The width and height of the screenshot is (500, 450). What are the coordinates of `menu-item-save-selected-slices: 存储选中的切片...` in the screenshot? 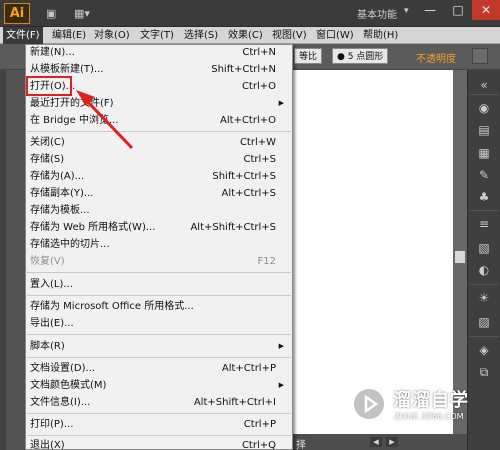 It's located at (159, 244).